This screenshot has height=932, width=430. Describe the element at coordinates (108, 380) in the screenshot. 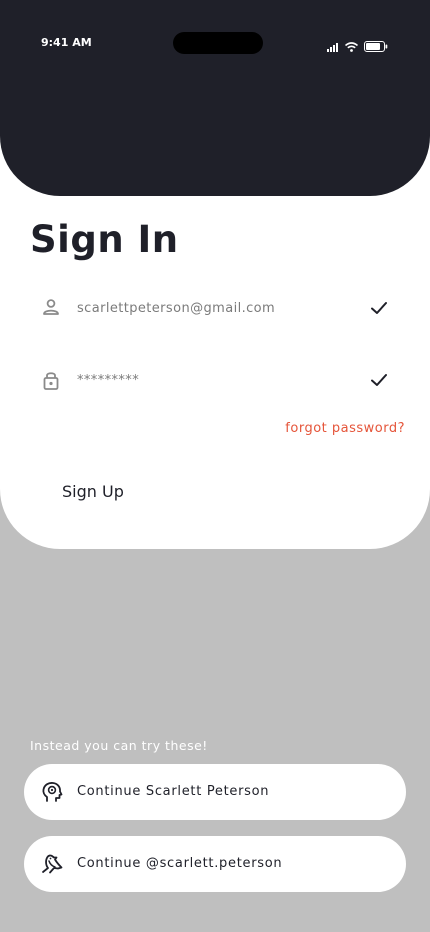

I see `password-value: *********` at that location.